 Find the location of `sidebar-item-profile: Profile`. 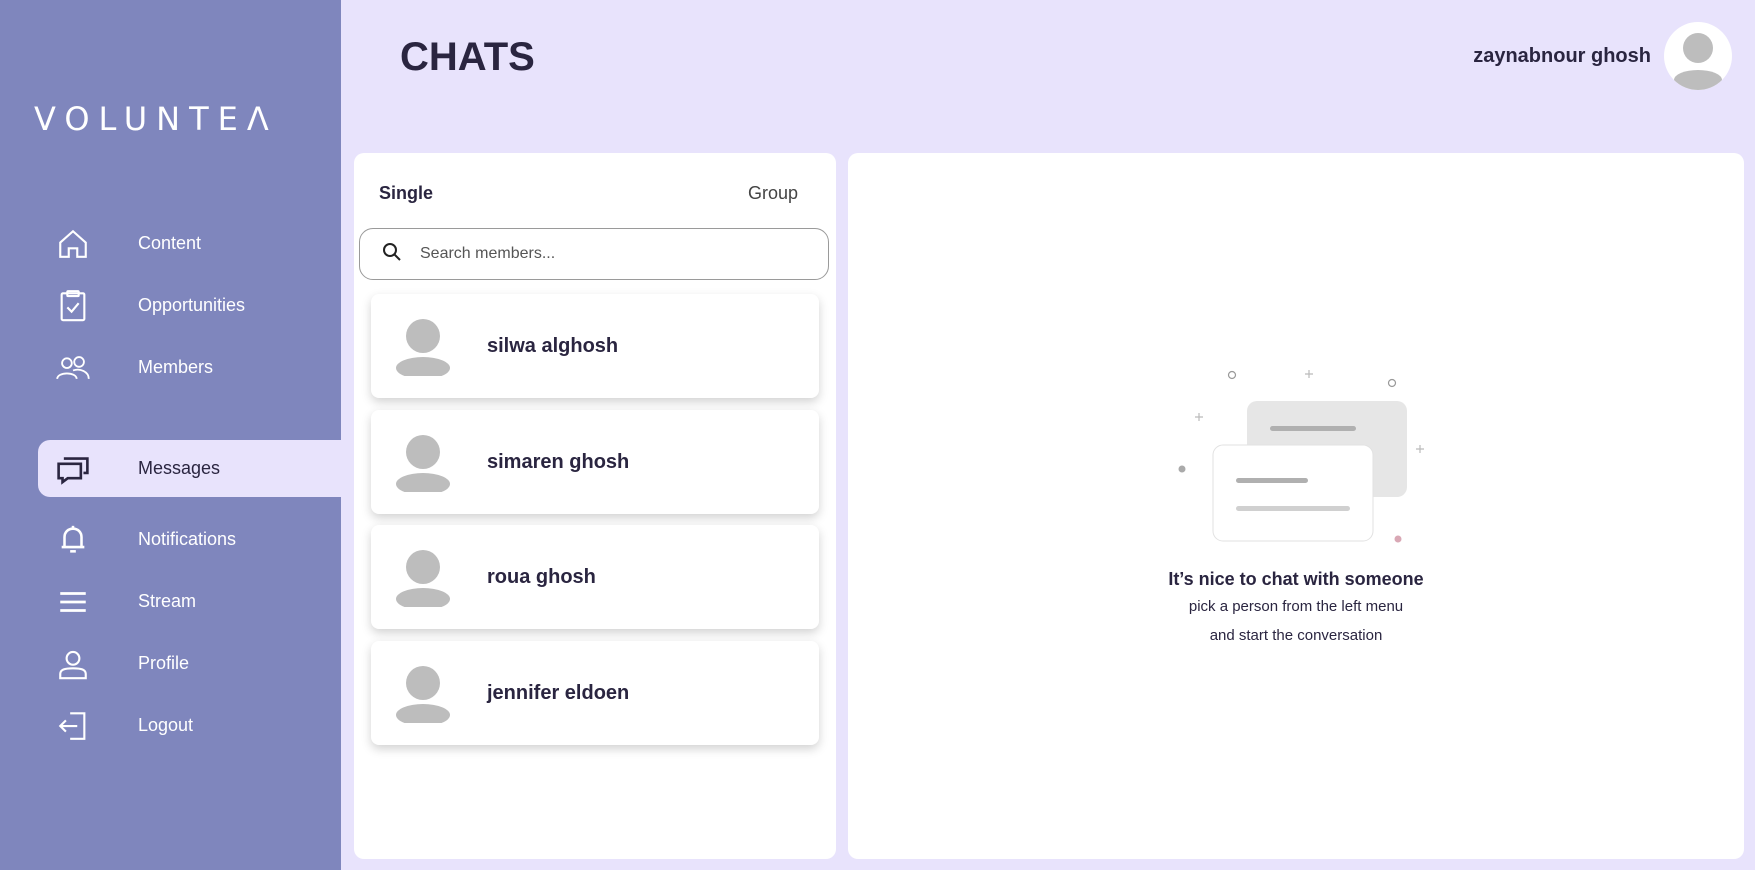

sidebar-item-profile: Profile is located at coordinates (189, 663).